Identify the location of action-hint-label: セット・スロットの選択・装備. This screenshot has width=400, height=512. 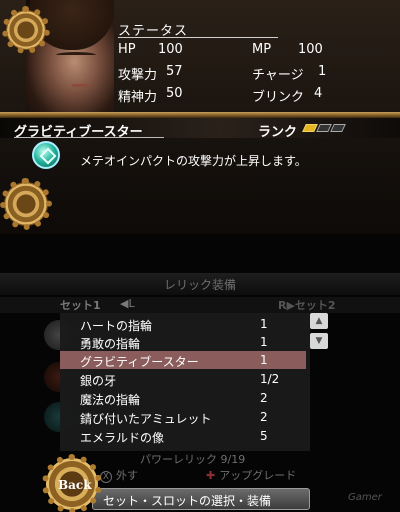
(187, 501).